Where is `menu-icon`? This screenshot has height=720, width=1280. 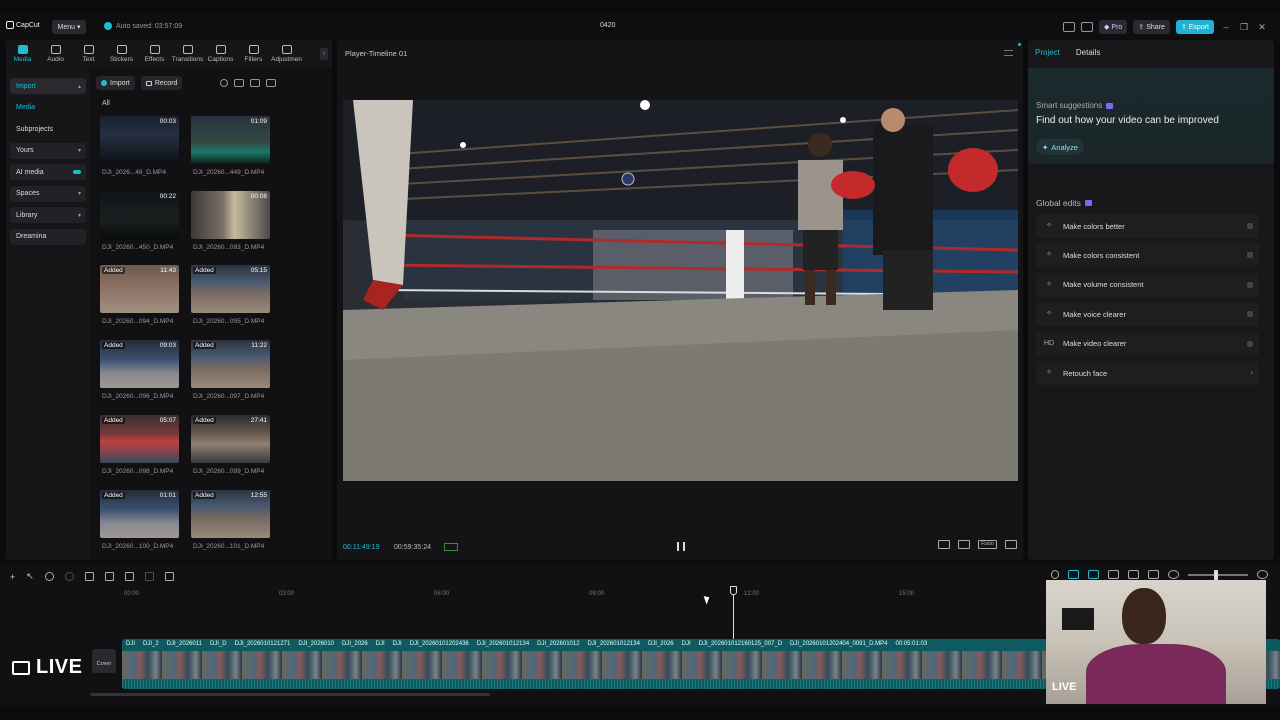 menu-icon is located at coordinates (1008, 53).